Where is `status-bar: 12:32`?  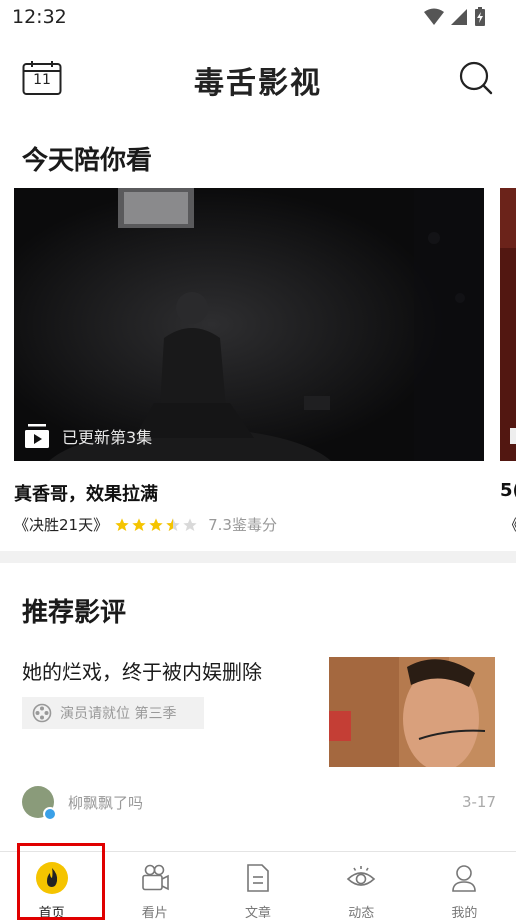 status-bar: 12:32 is located at coordinates (258, 18).